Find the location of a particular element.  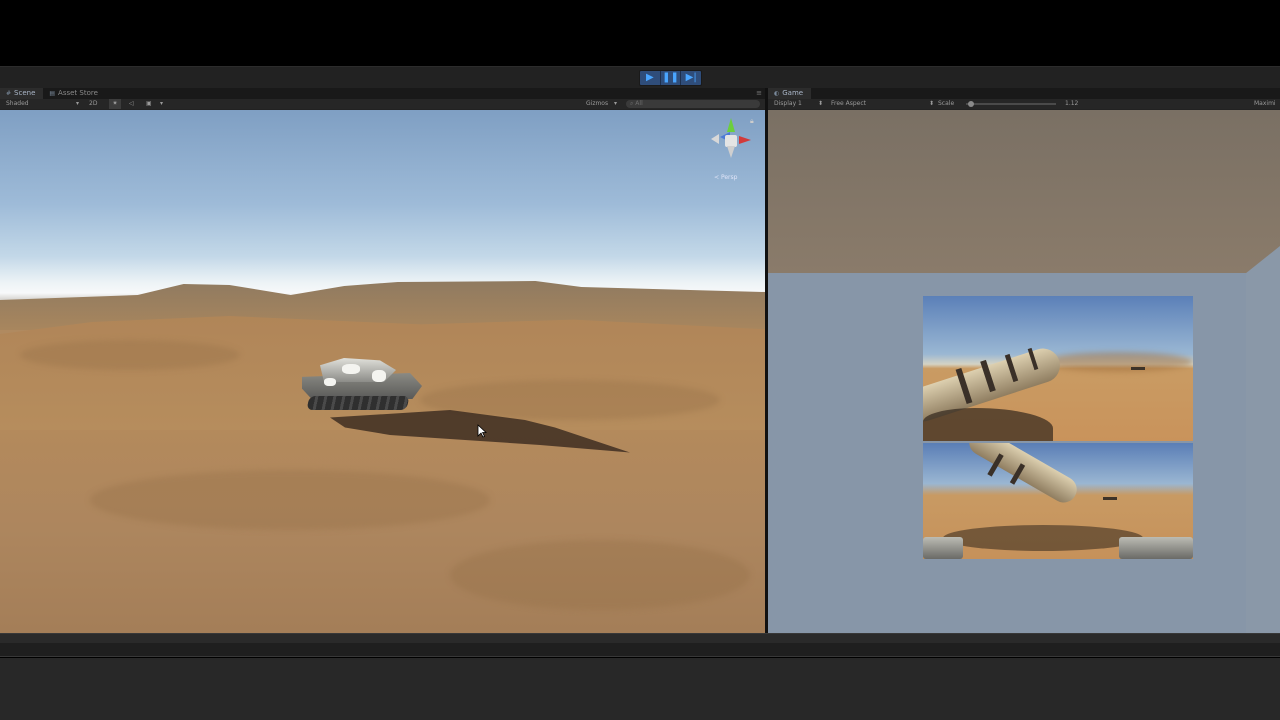

lighting-toggle: ✷ is located at coordinates (115, 104).